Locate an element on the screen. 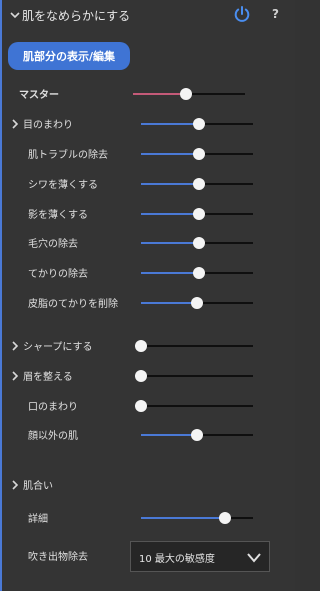  power-icon is located at coordinates (242, 14).